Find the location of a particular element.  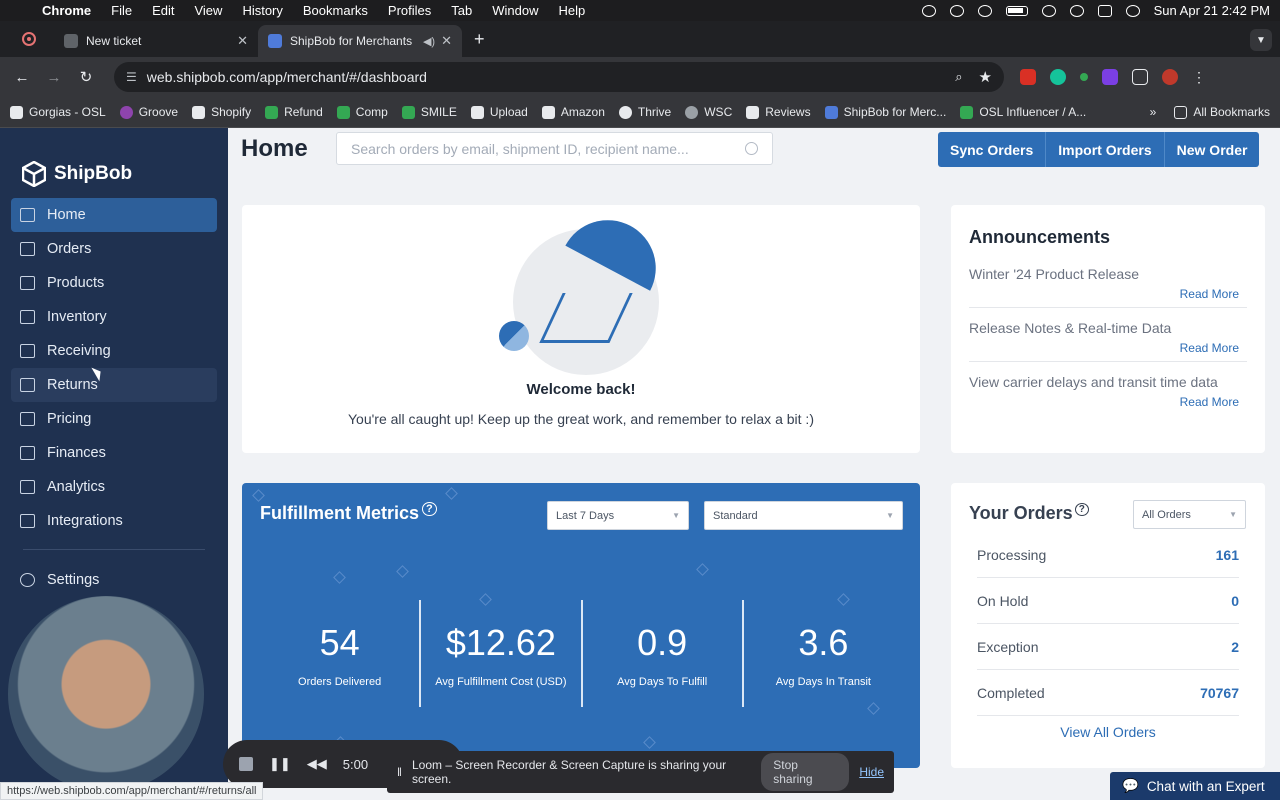

speaker-icon: ◀) is located at coordinates (429, 41).